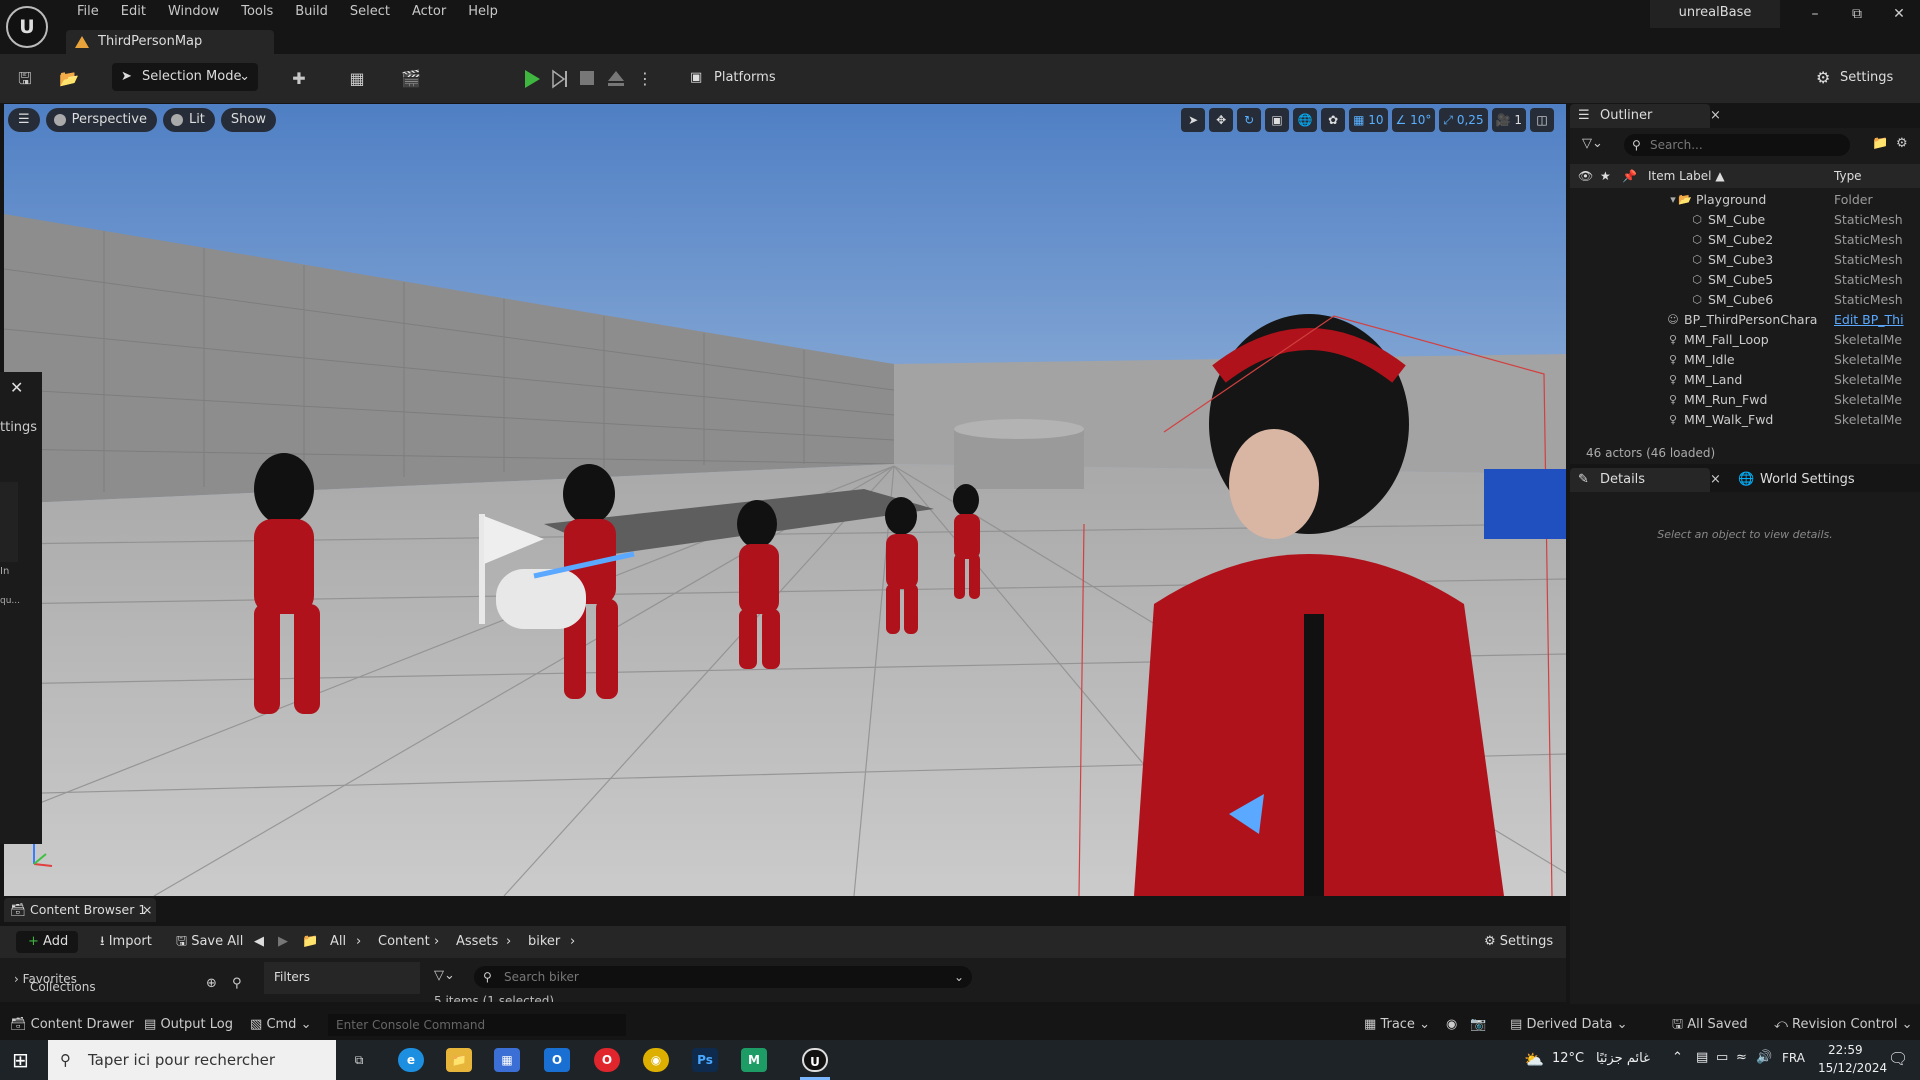  What do you see at coordinates (209, 942) in the screenshot?
I see `save-all-button: 🖫 Save All` at bounding box center [209, 942].